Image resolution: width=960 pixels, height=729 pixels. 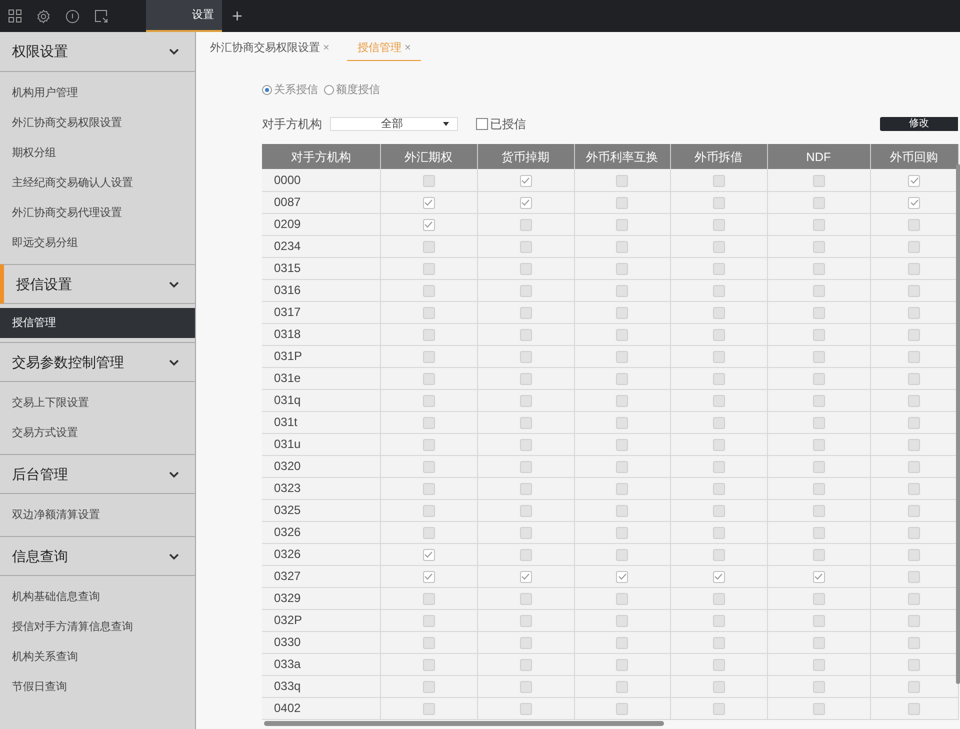 I want to click on sidebar-item: 机构基础信息查询, so click(x=97, y=597).